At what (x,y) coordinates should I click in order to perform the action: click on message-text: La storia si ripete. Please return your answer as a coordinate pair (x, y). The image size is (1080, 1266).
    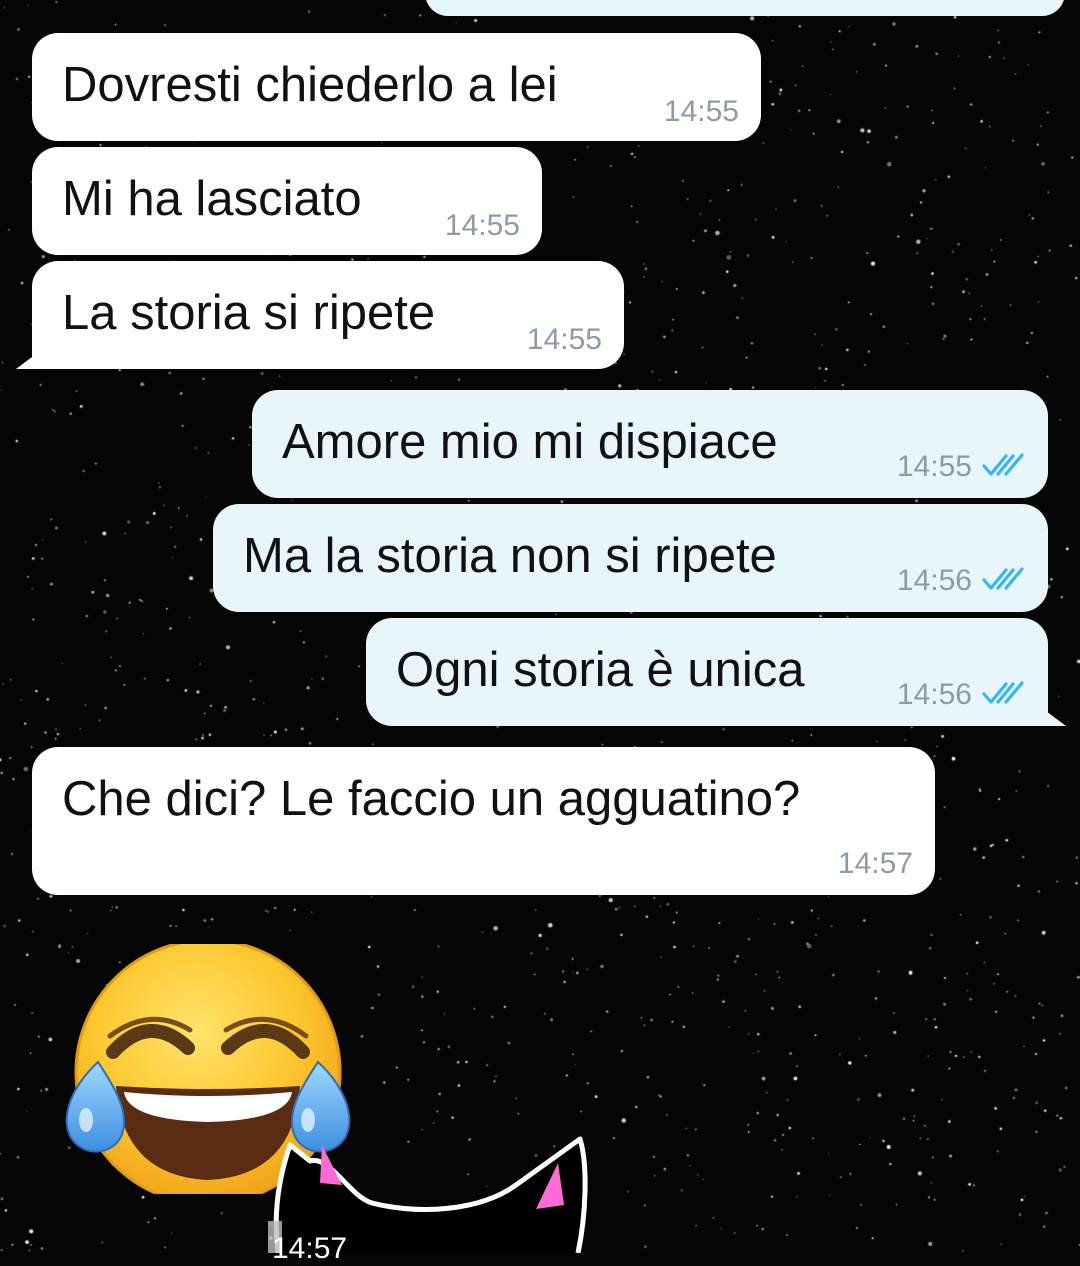
    Looking at the image, I should click on (249, 313).